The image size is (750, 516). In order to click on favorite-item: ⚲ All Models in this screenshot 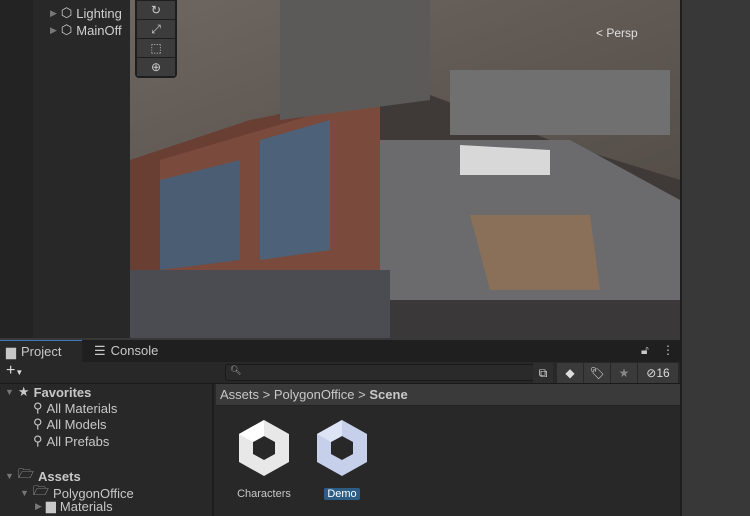, I will do `click(70, 424)`.